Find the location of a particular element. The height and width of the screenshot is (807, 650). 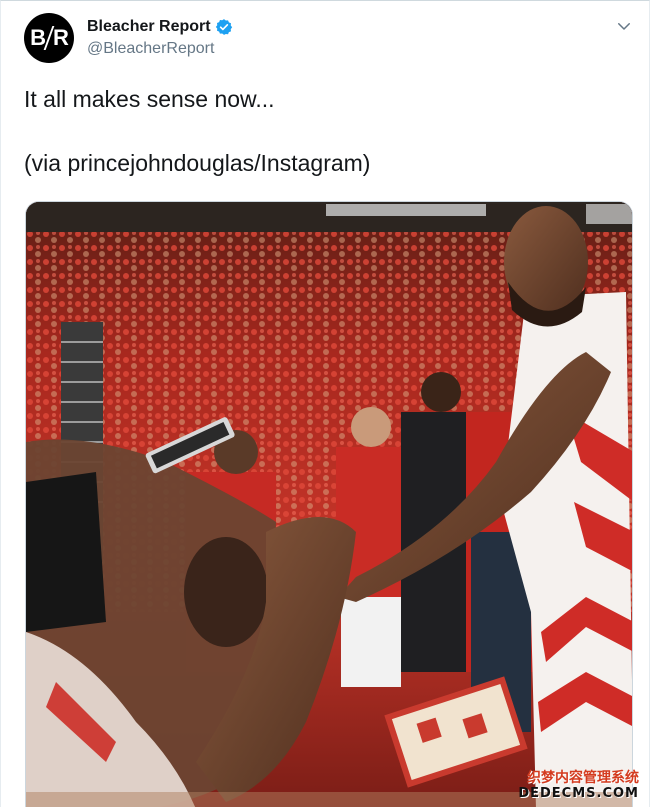

avatar-letter-right: R is located at coordinates (61, 37).